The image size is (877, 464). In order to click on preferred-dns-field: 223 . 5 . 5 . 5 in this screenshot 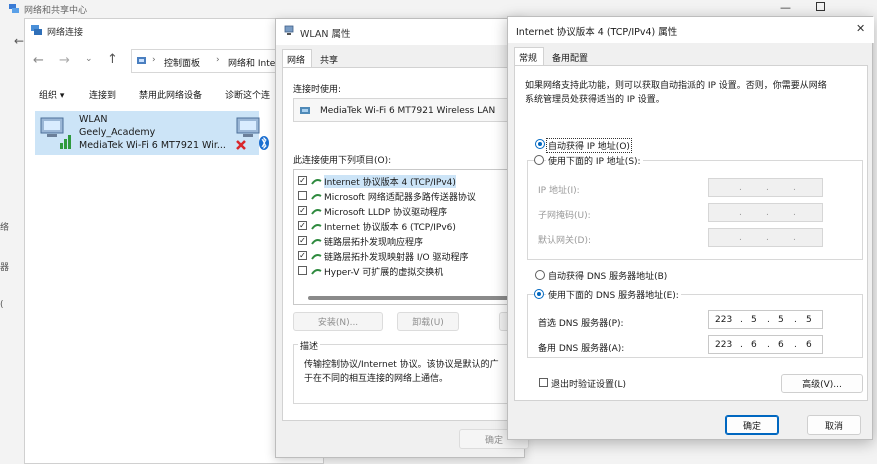, I will do `click(765, 319)`.